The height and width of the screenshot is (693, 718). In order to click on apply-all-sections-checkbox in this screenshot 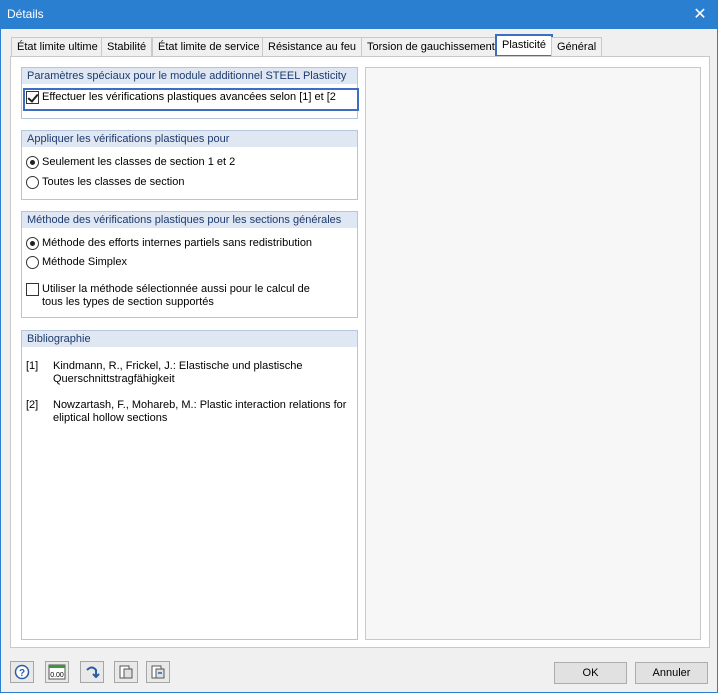, I will do `click(32, 289)`.